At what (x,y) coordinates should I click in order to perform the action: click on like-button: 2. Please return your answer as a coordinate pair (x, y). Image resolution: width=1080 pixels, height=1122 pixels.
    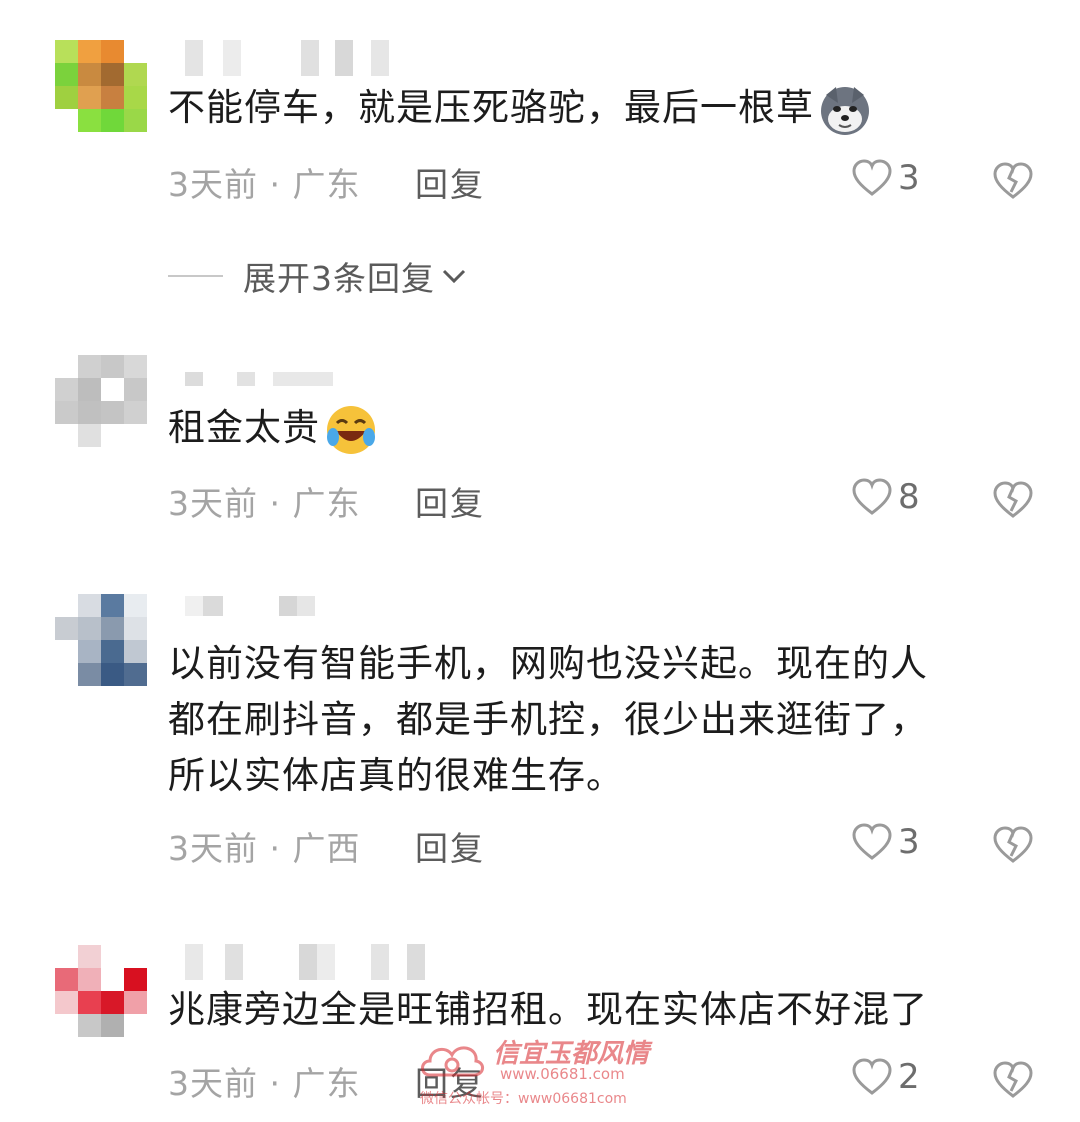
    Looking at the image, I should click on (886, 1077).